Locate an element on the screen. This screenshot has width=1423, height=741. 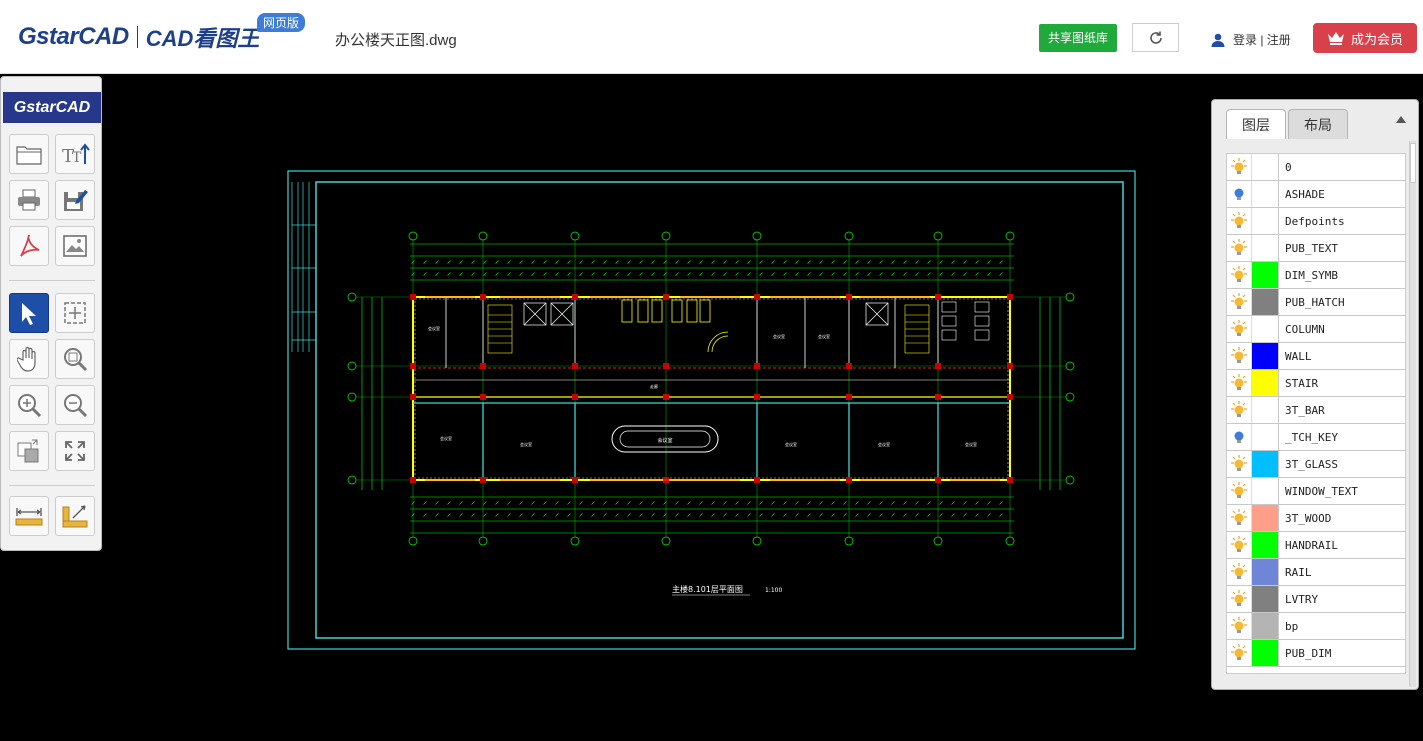
print-button is located at coordinates (29, 200).